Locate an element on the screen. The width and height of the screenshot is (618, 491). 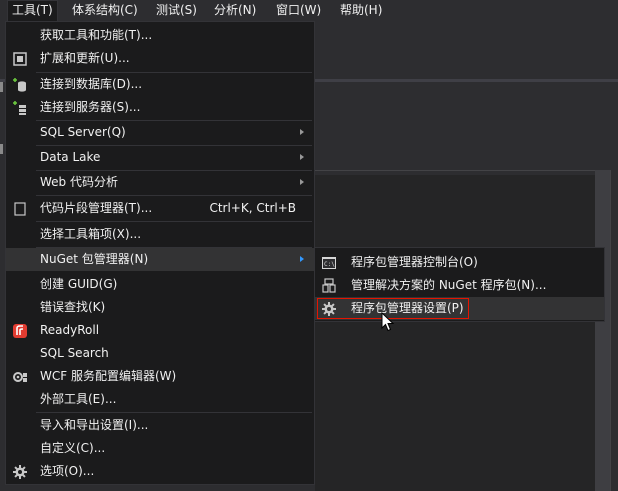
menu-item-web-code-analysis: Web 代码分析 is located at coordinates (160, 182).